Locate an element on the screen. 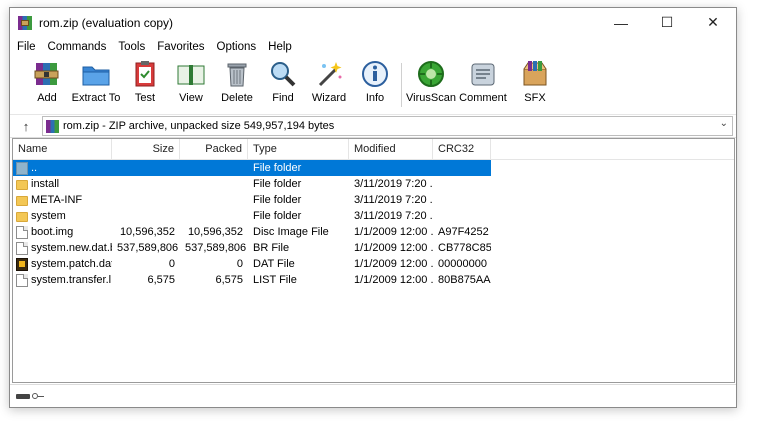 This screenshot has height=428, width=768. file-name: boot.img is located at coordinates (52, 232).